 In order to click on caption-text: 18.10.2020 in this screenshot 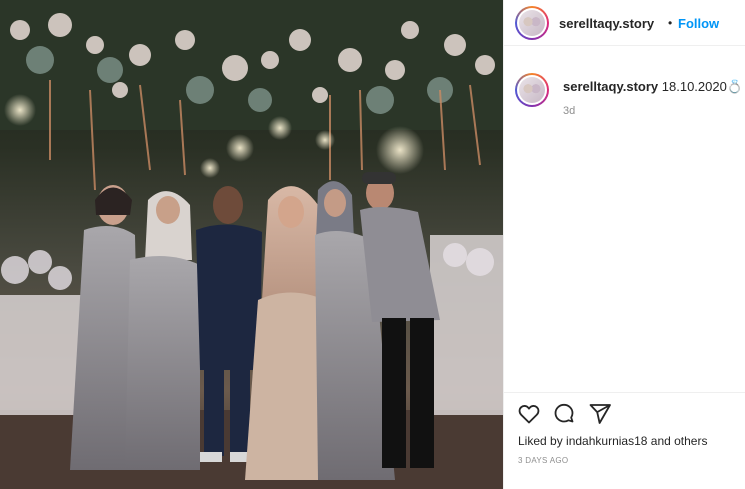, I will do `click(694, 86)`.